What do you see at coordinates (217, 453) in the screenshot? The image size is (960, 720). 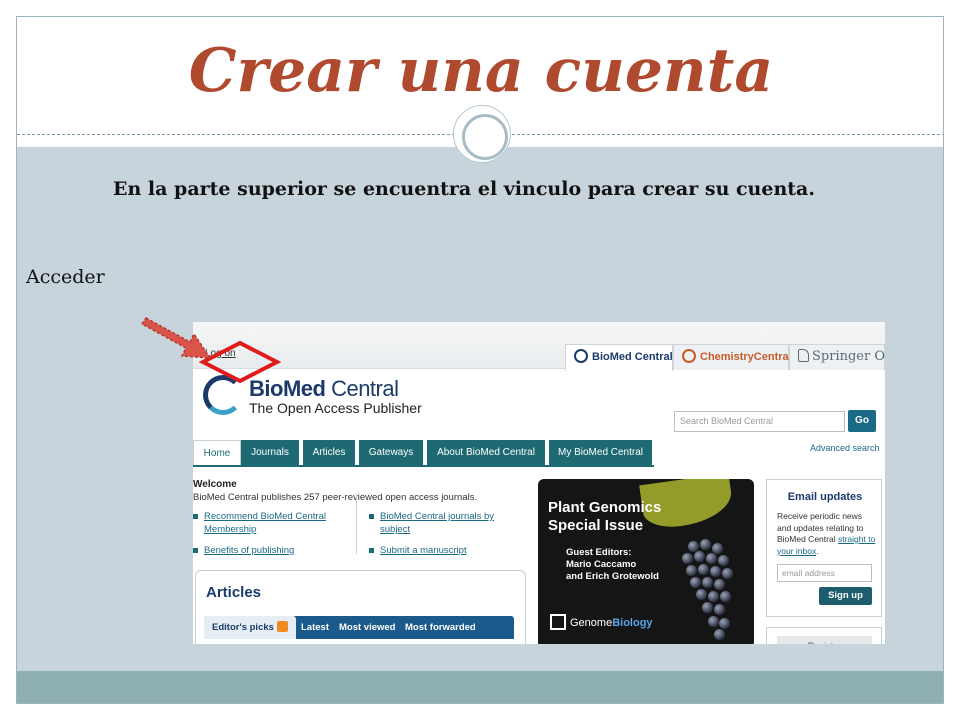 I see `tab-home: Home` at bounding box center [217, 453].